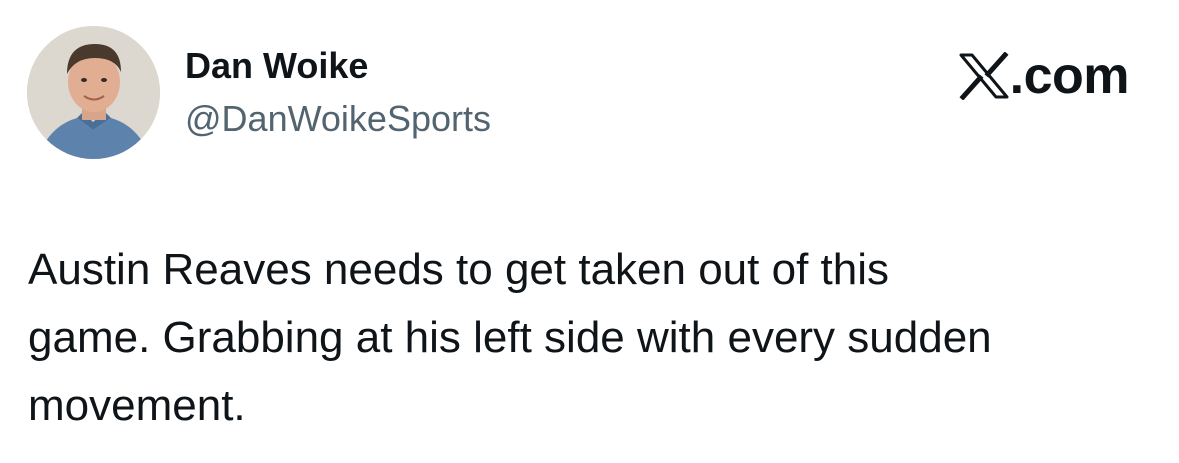 Image resolution: width=1179 pixels, height=463 pixels. I want to click on avatar, so click(93, 92).